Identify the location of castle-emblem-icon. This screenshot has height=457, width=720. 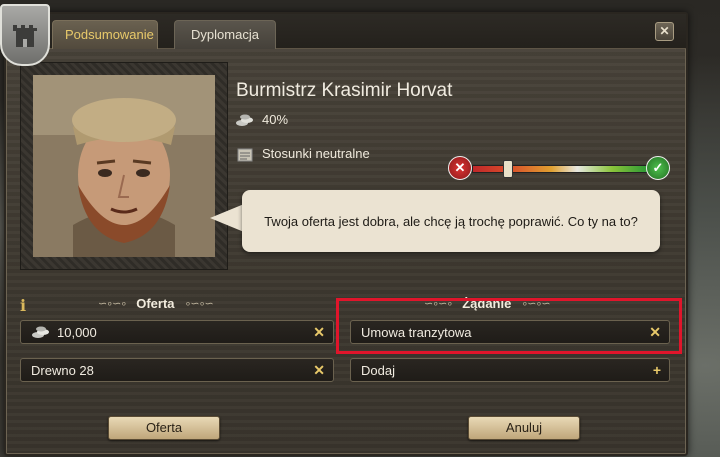
(25, 35).